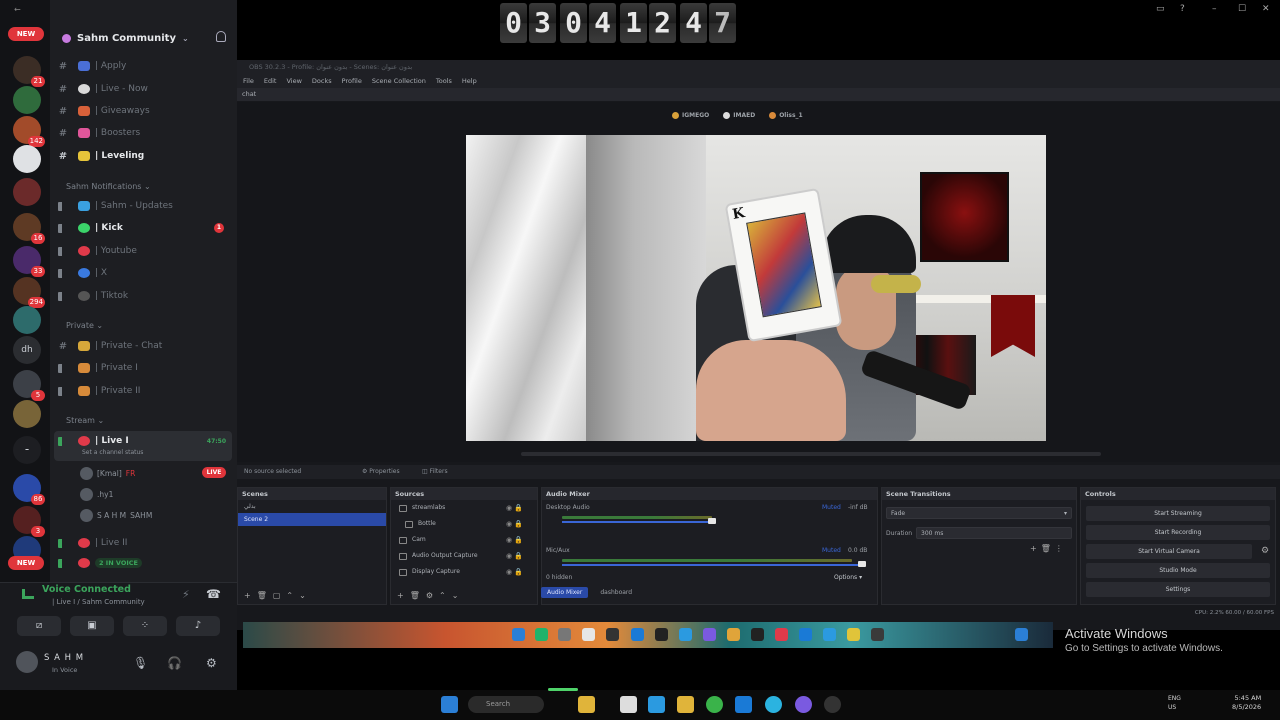  What do you see at coordinates (98, 602) in the screenshot?
I see `voice-location: | Live I / Sahm Community` at bounding box center [98, 602].